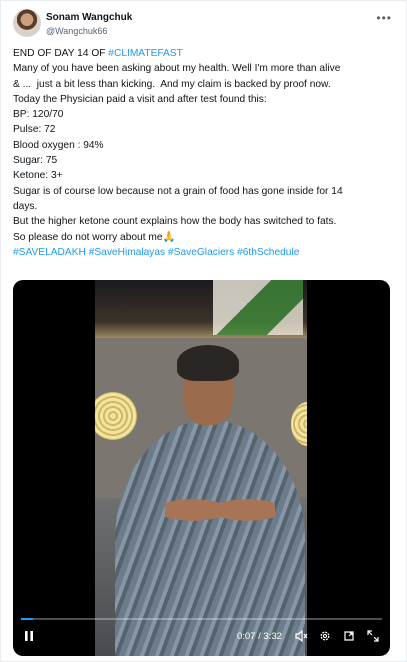  Describe the element at coordinates (145, 53) in the screenshot. I see `hashtag-climatefast: #CLIMATEFAST` at that location.